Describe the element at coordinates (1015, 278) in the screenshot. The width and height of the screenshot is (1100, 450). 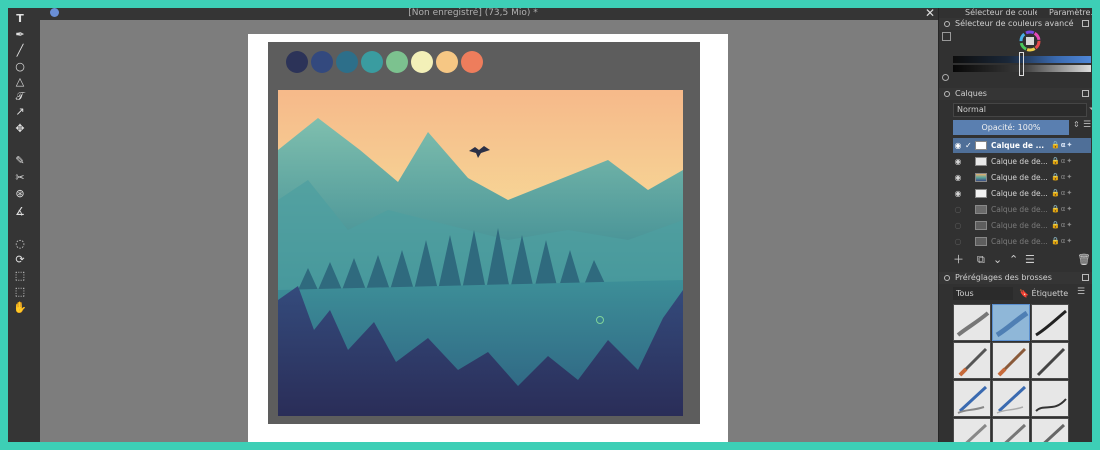
I see `brush-presets-header: Préréglages des brosses` at that location.